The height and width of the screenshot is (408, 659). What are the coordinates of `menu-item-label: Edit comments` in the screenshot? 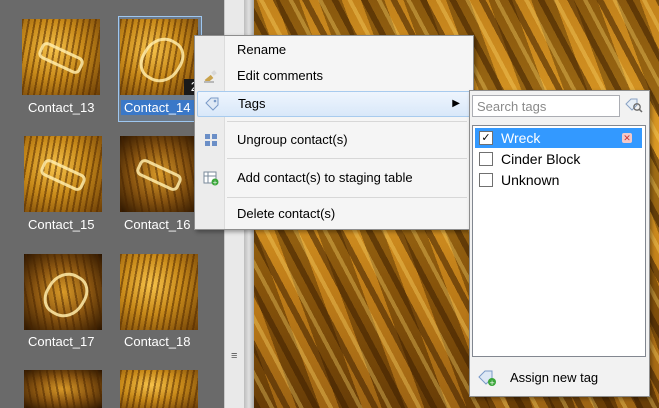 It's located at (280, 75).